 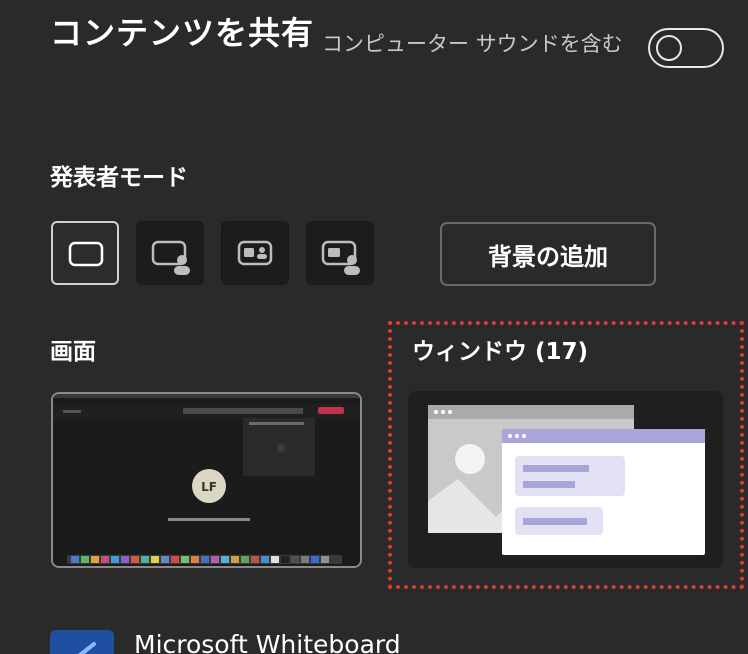 I want to click on app-row-label: Microsoft Whiteboard, so click(x=267, y=642).